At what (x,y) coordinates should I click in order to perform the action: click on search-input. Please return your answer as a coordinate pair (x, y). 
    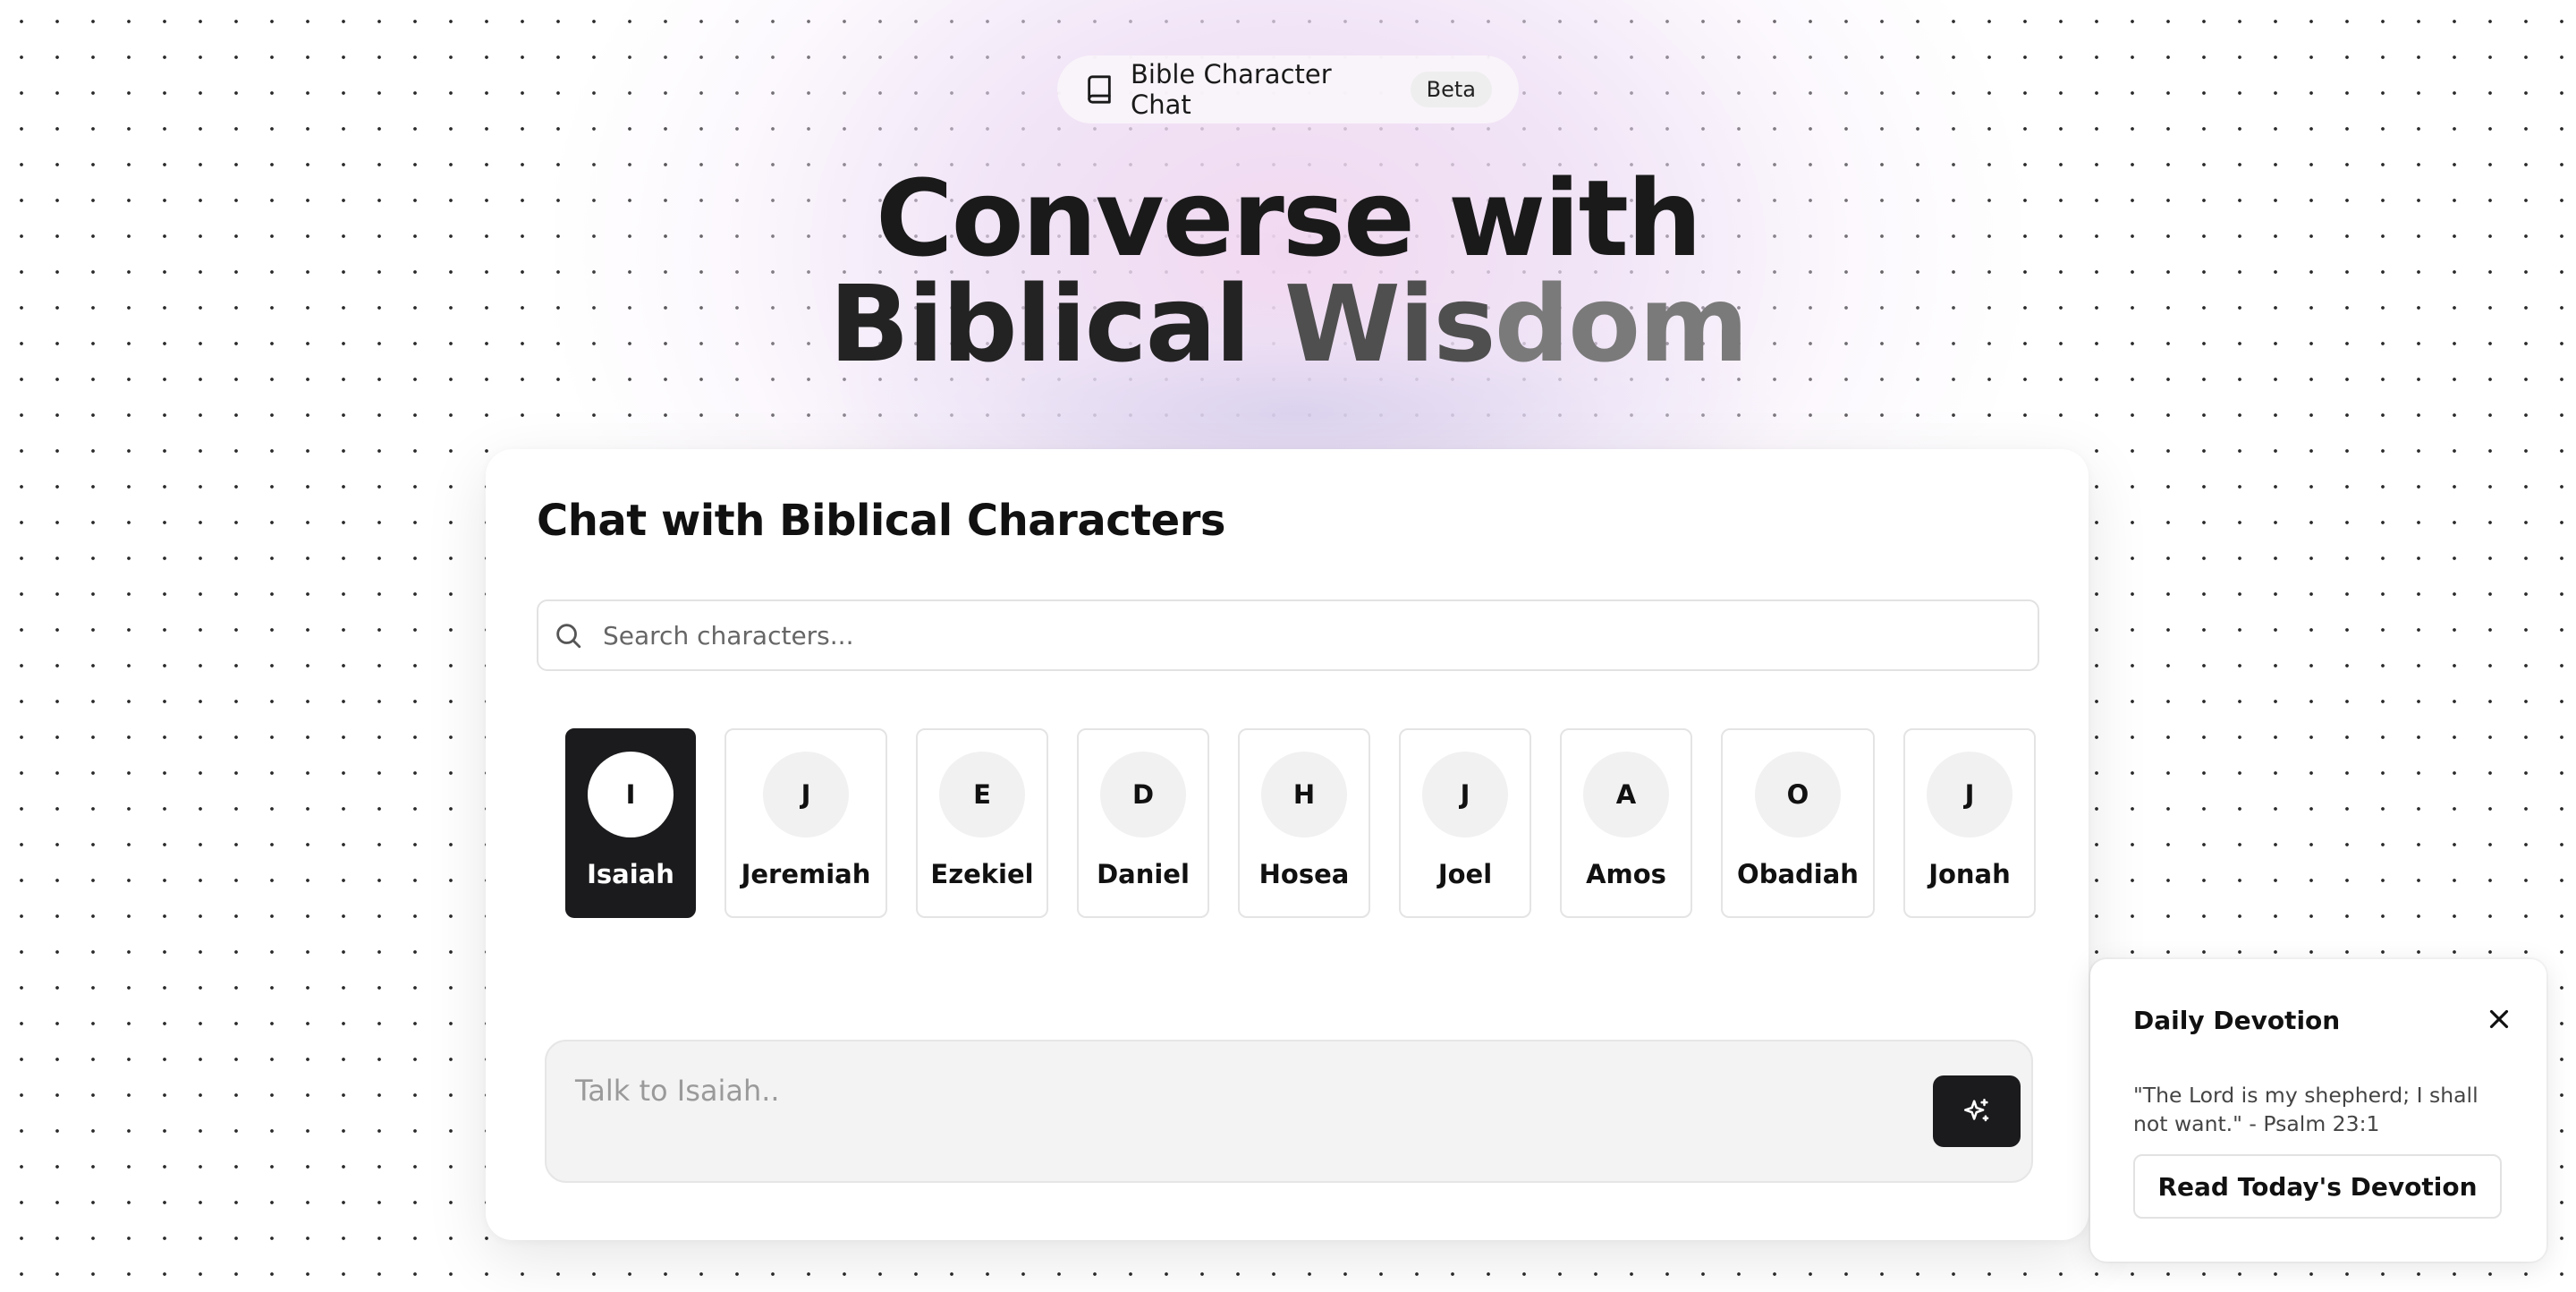
    Looking at the image, I should click on (1319, 635).